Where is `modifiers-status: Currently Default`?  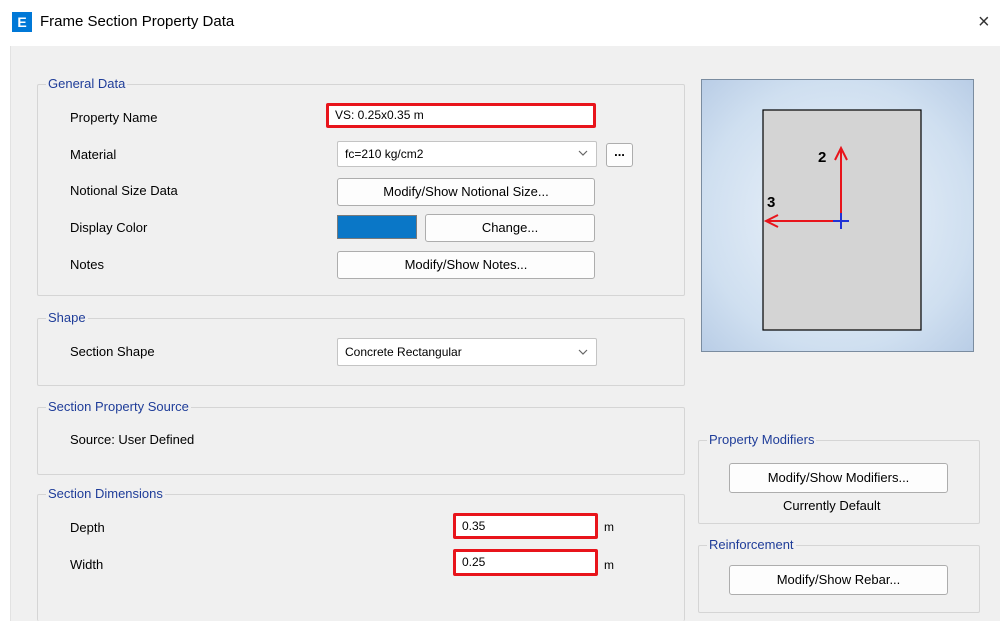
modifiers-status: Currently Default is located at coordinates (832, 505).